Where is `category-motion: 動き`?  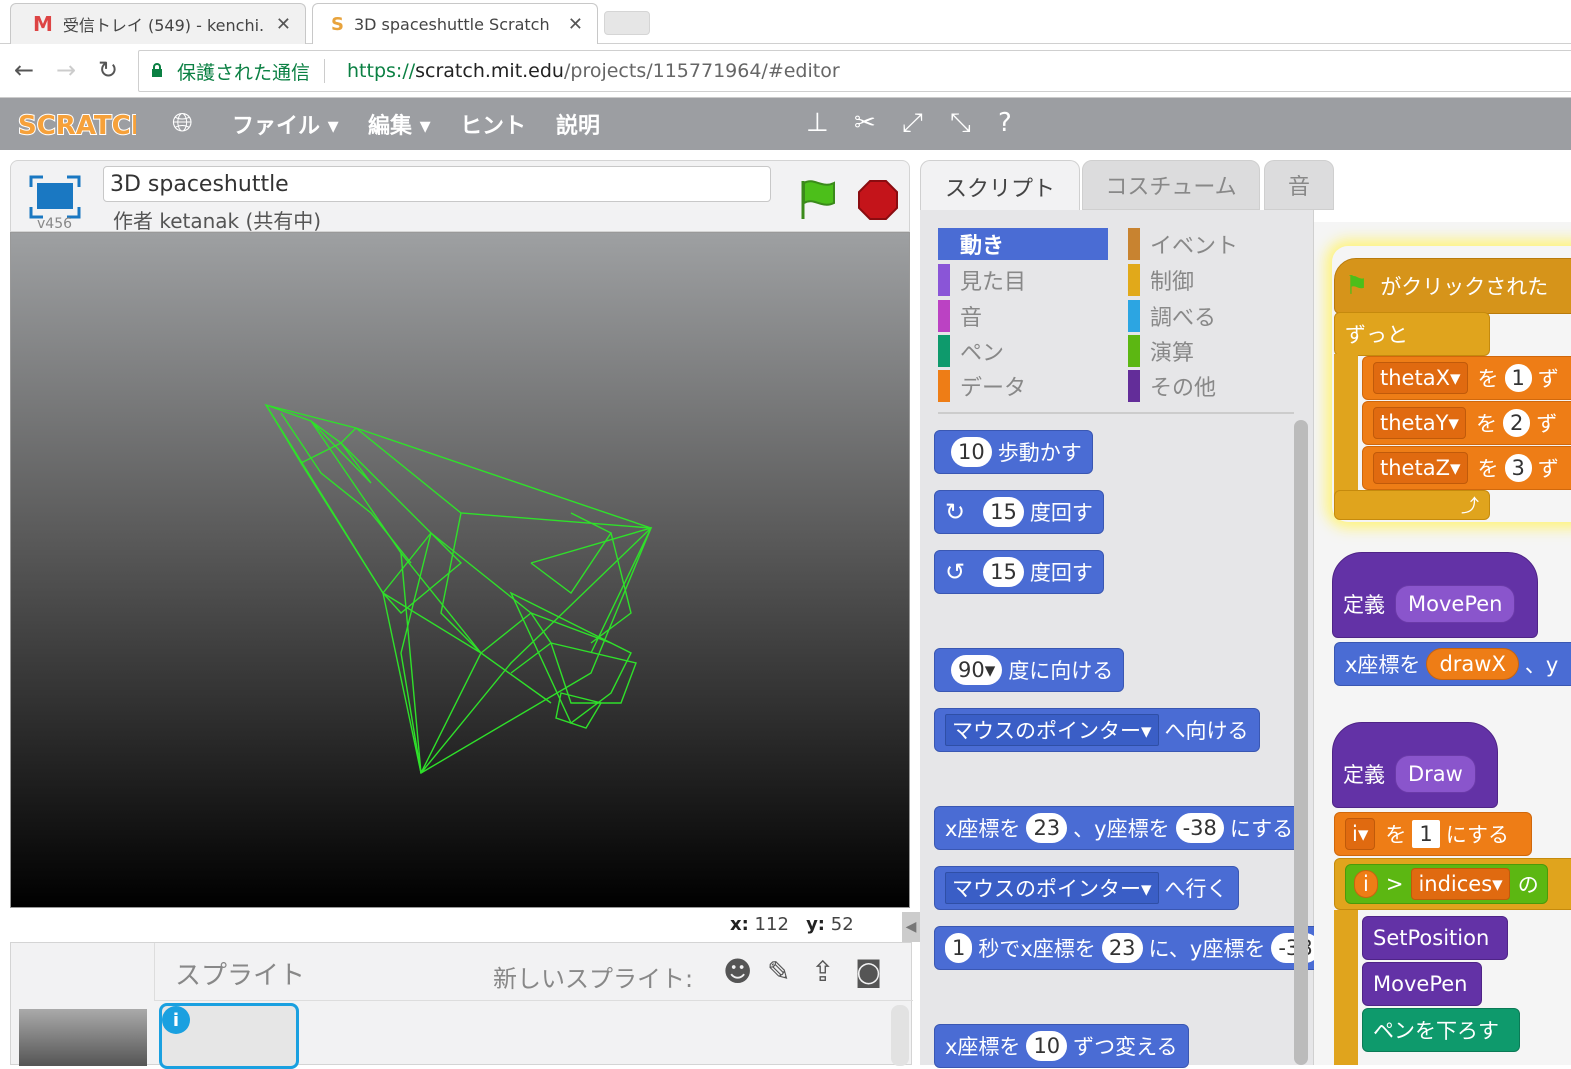
category-motion: 動き is located at coordinates (1023, 244).